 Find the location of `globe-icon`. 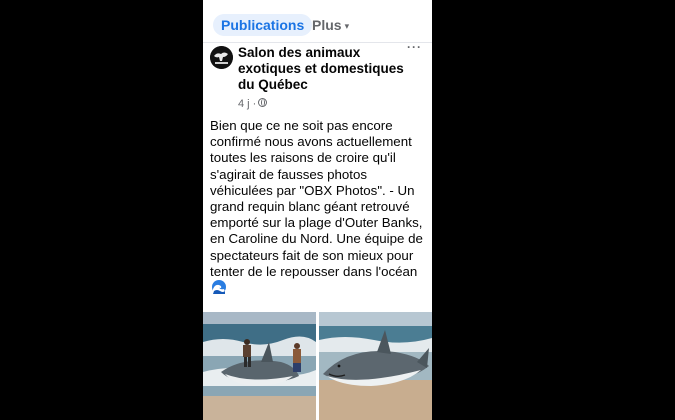

globe-icon is located at coordinates (263, 102).